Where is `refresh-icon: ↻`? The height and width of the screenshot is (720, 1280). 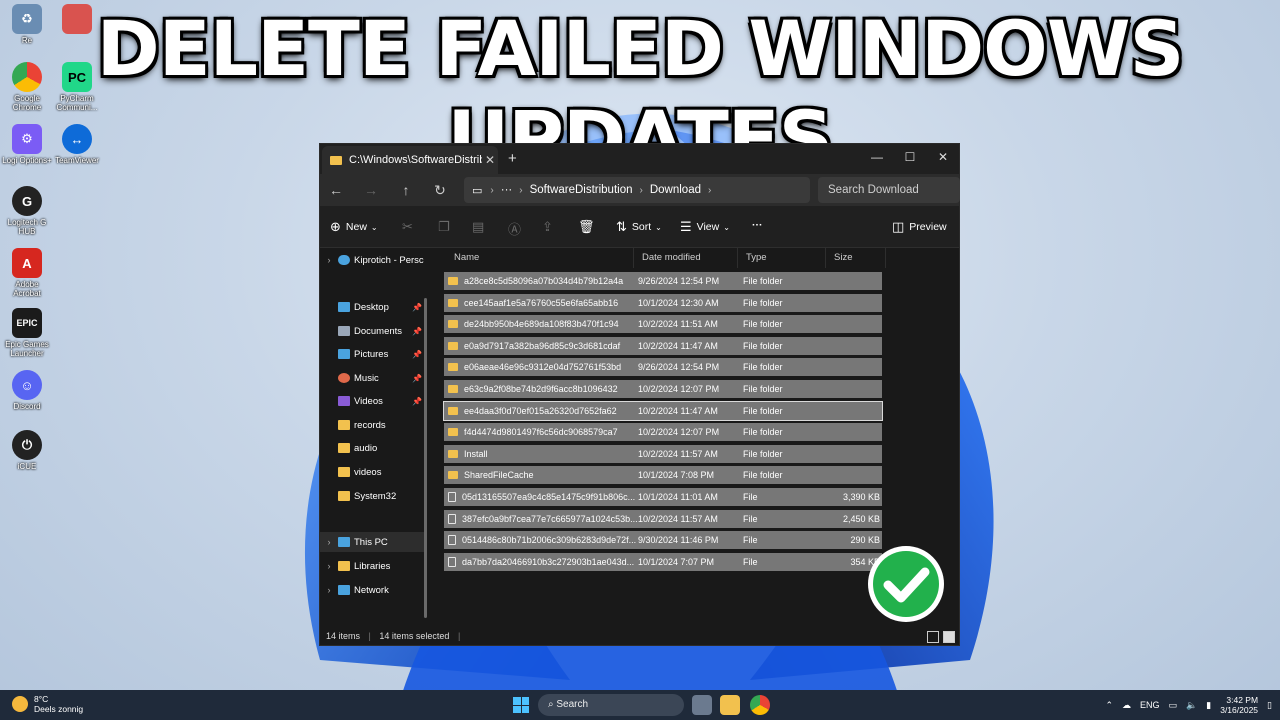 refresh-icon: ↻ is located at coordinates (440, 190).